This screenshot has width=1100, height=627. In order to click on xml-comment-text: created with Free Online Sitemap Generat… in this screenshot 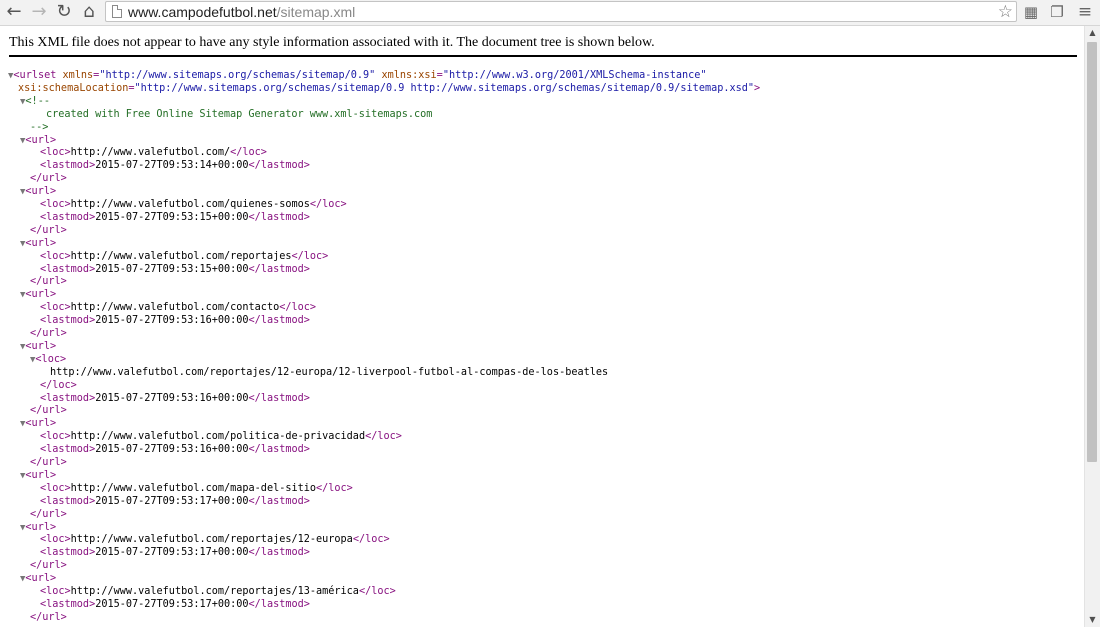, I will do `click(239, 114)`.